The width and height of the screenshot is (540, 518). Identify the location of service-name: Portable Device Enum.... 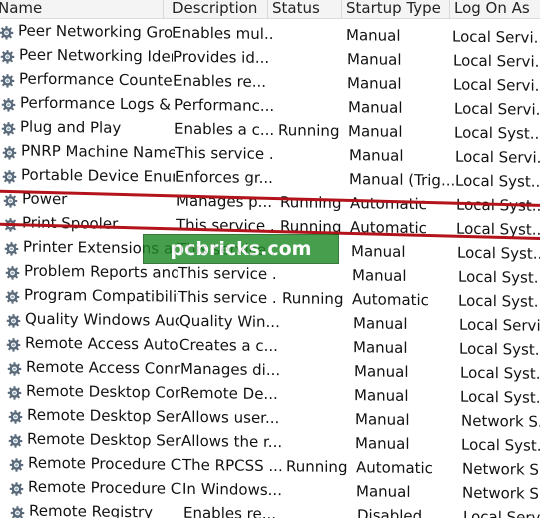
(88, 175).